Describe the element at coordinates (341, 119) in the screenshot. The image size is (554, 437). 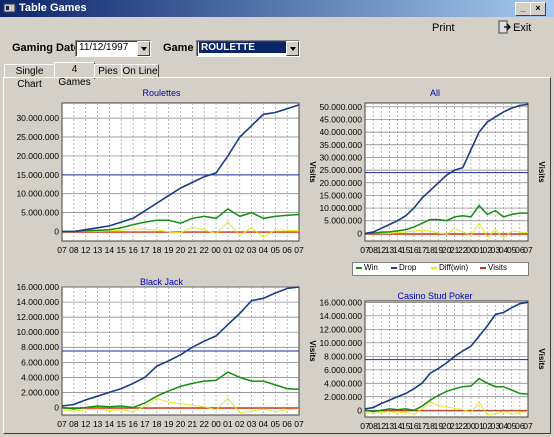
I see `y-tick-label: 45.000.000` at that location.